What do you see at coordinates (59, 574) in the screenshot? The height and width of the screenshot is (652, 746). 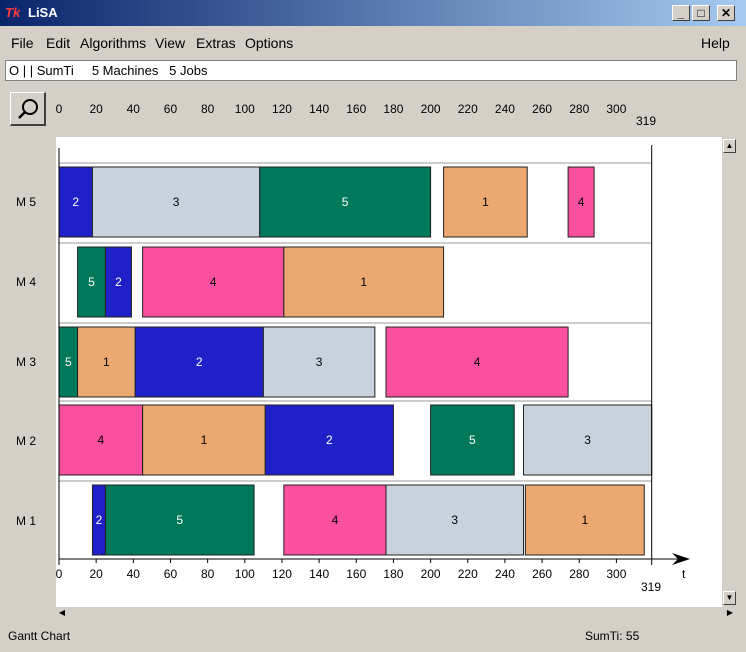 I see `bottom-axis-tick-label: 0` at bounding box center [59, 574].